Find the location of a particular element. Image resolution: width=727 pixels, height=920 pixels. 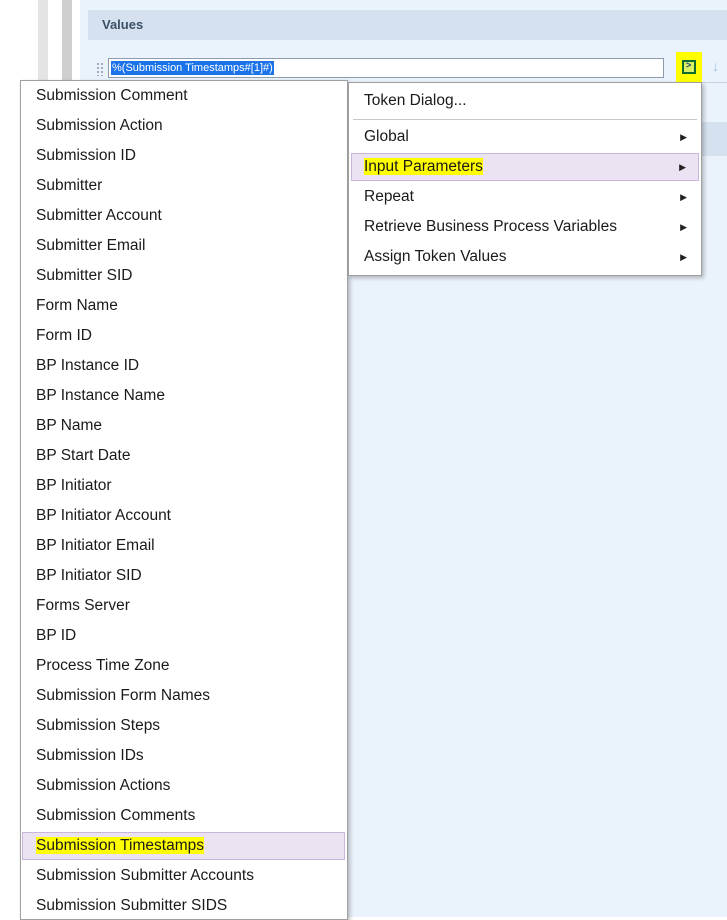

token-list-item: BP Initiator is located at coordinates (183, 486).